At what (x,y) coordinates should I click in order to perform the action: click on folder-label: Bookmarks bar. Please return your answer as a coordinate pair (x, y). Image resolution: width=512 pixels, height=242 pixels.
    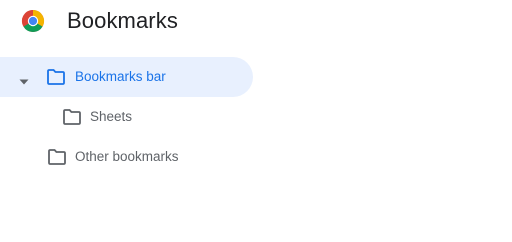
    Looking at the image, I should click on (120, 76).